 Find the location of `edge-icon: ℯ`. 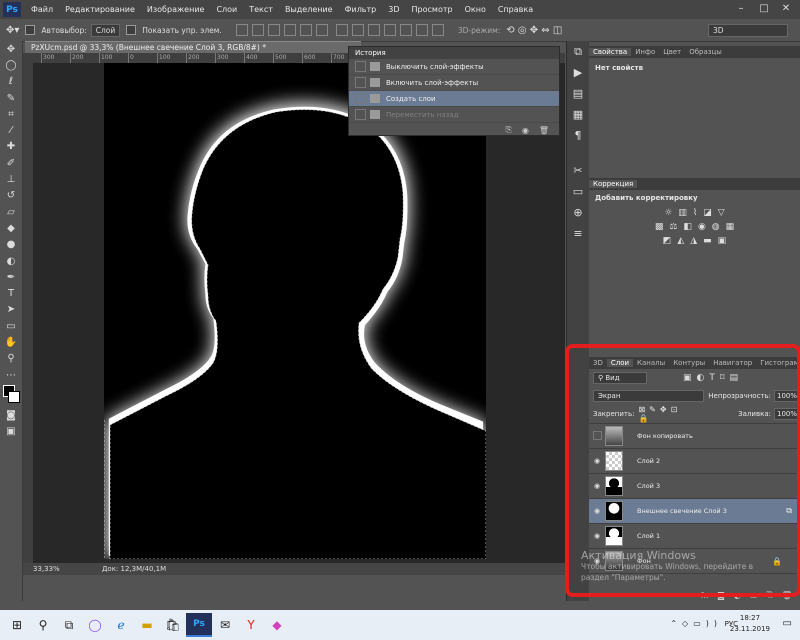

edge-icon: ℯ is located at coordinates (121, 625).